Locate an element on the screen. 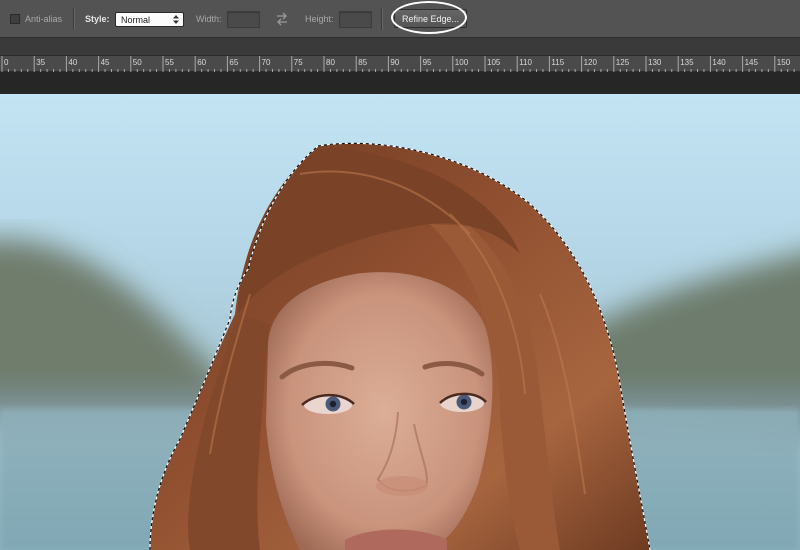  anti-alias-checkbox is located at coordinates (15, 19).